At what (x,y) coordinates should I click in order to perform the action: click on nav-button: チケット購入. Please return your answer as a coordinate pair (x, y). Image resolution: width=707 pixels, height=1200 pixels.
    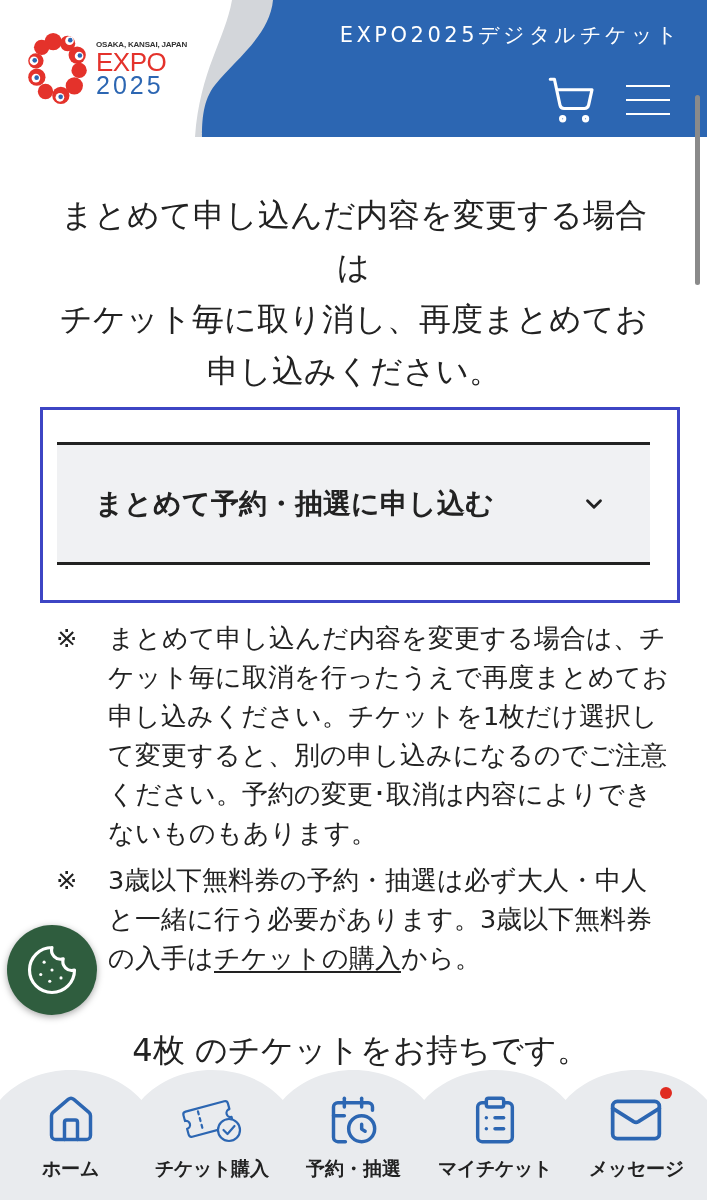
    Looking at the image, I should click on (212, 1132).